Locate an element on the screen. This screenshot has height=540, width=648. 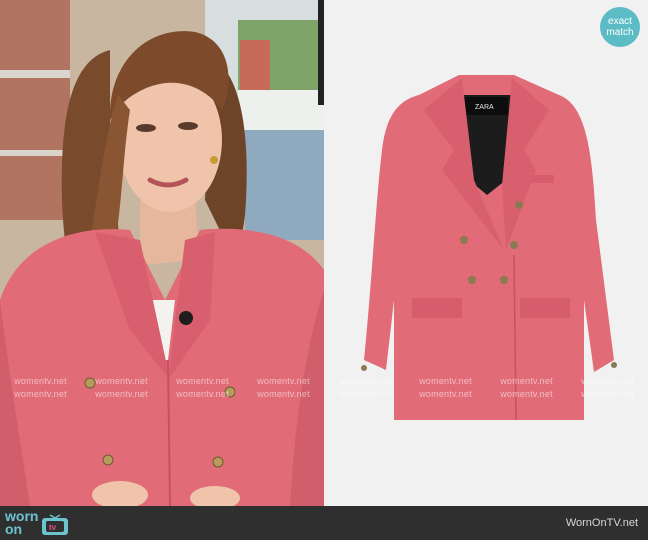
logo-text: worn on is located at coordinates (21, 523).